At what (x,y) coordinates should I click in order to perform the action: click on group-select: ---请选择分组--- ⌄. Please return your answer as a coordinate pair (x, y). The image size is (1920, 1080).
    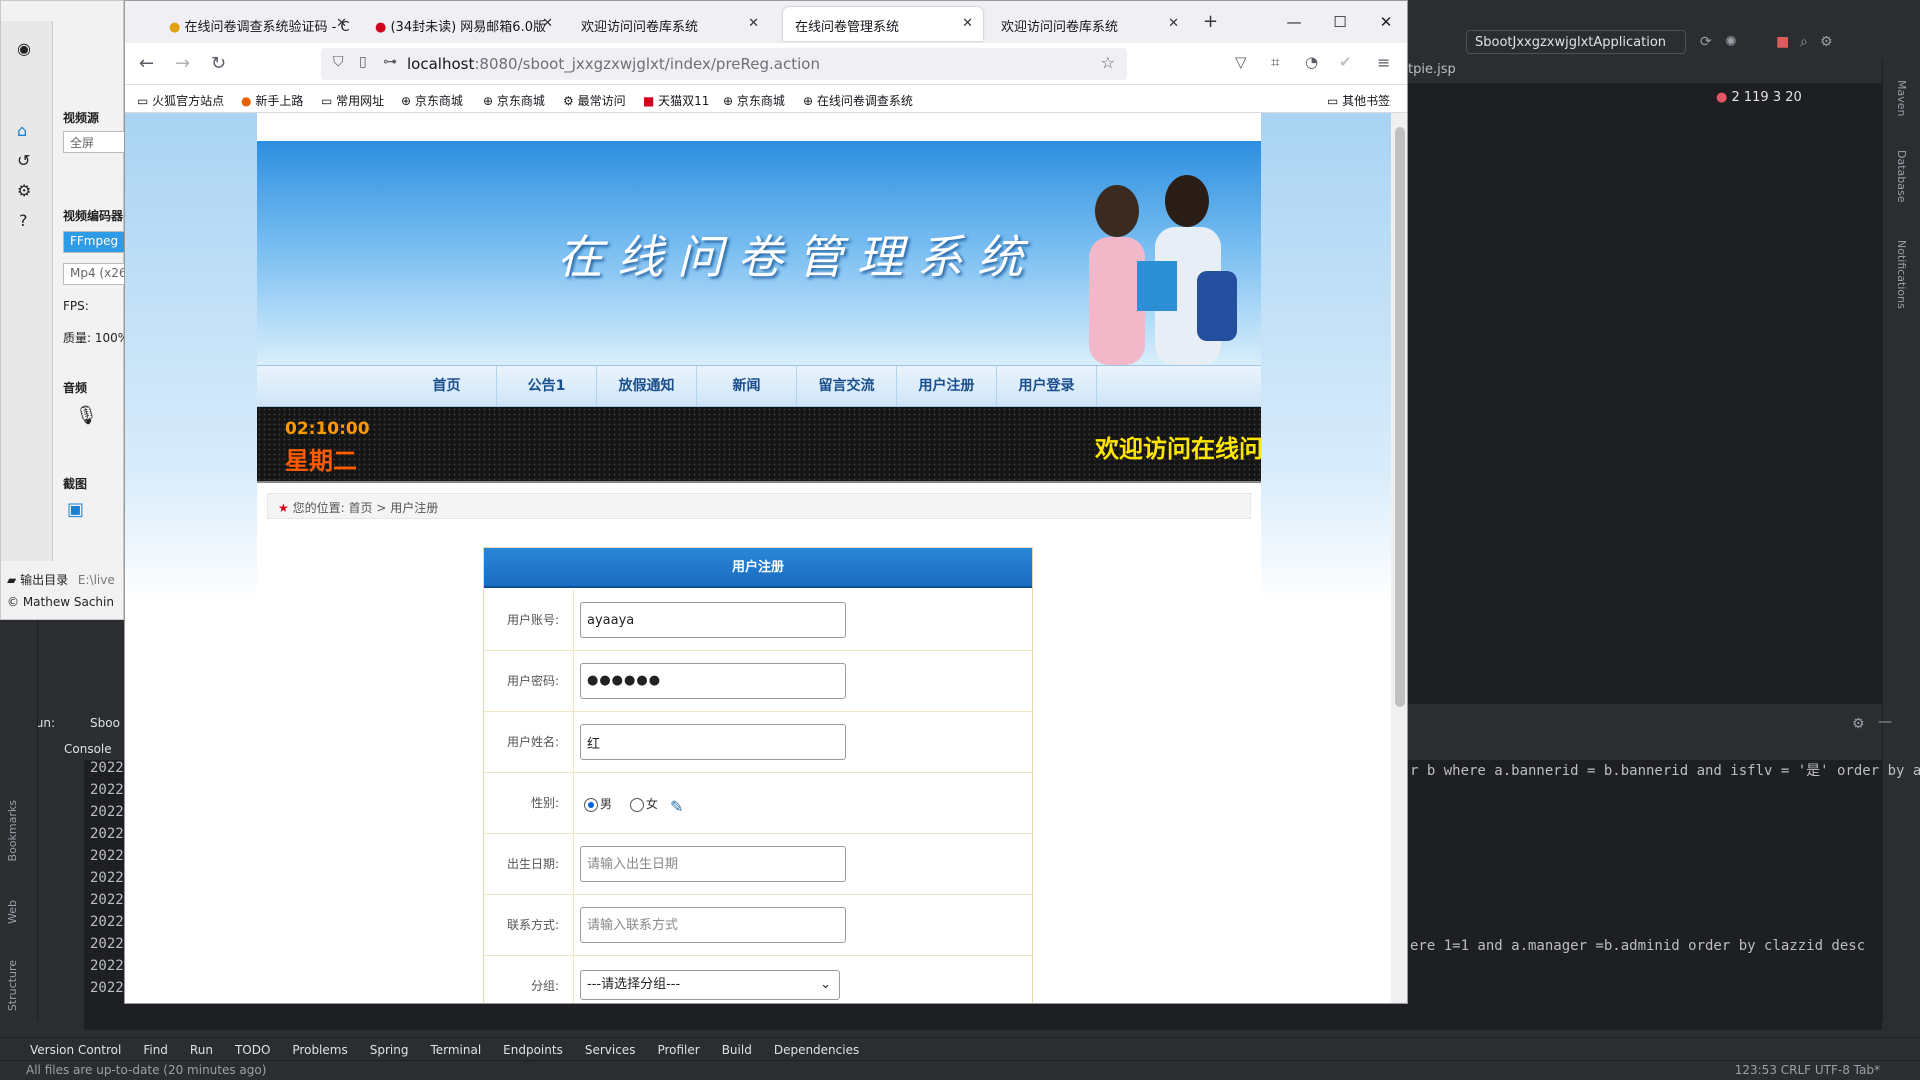
    Looking at the image, I should click on (710, 985).